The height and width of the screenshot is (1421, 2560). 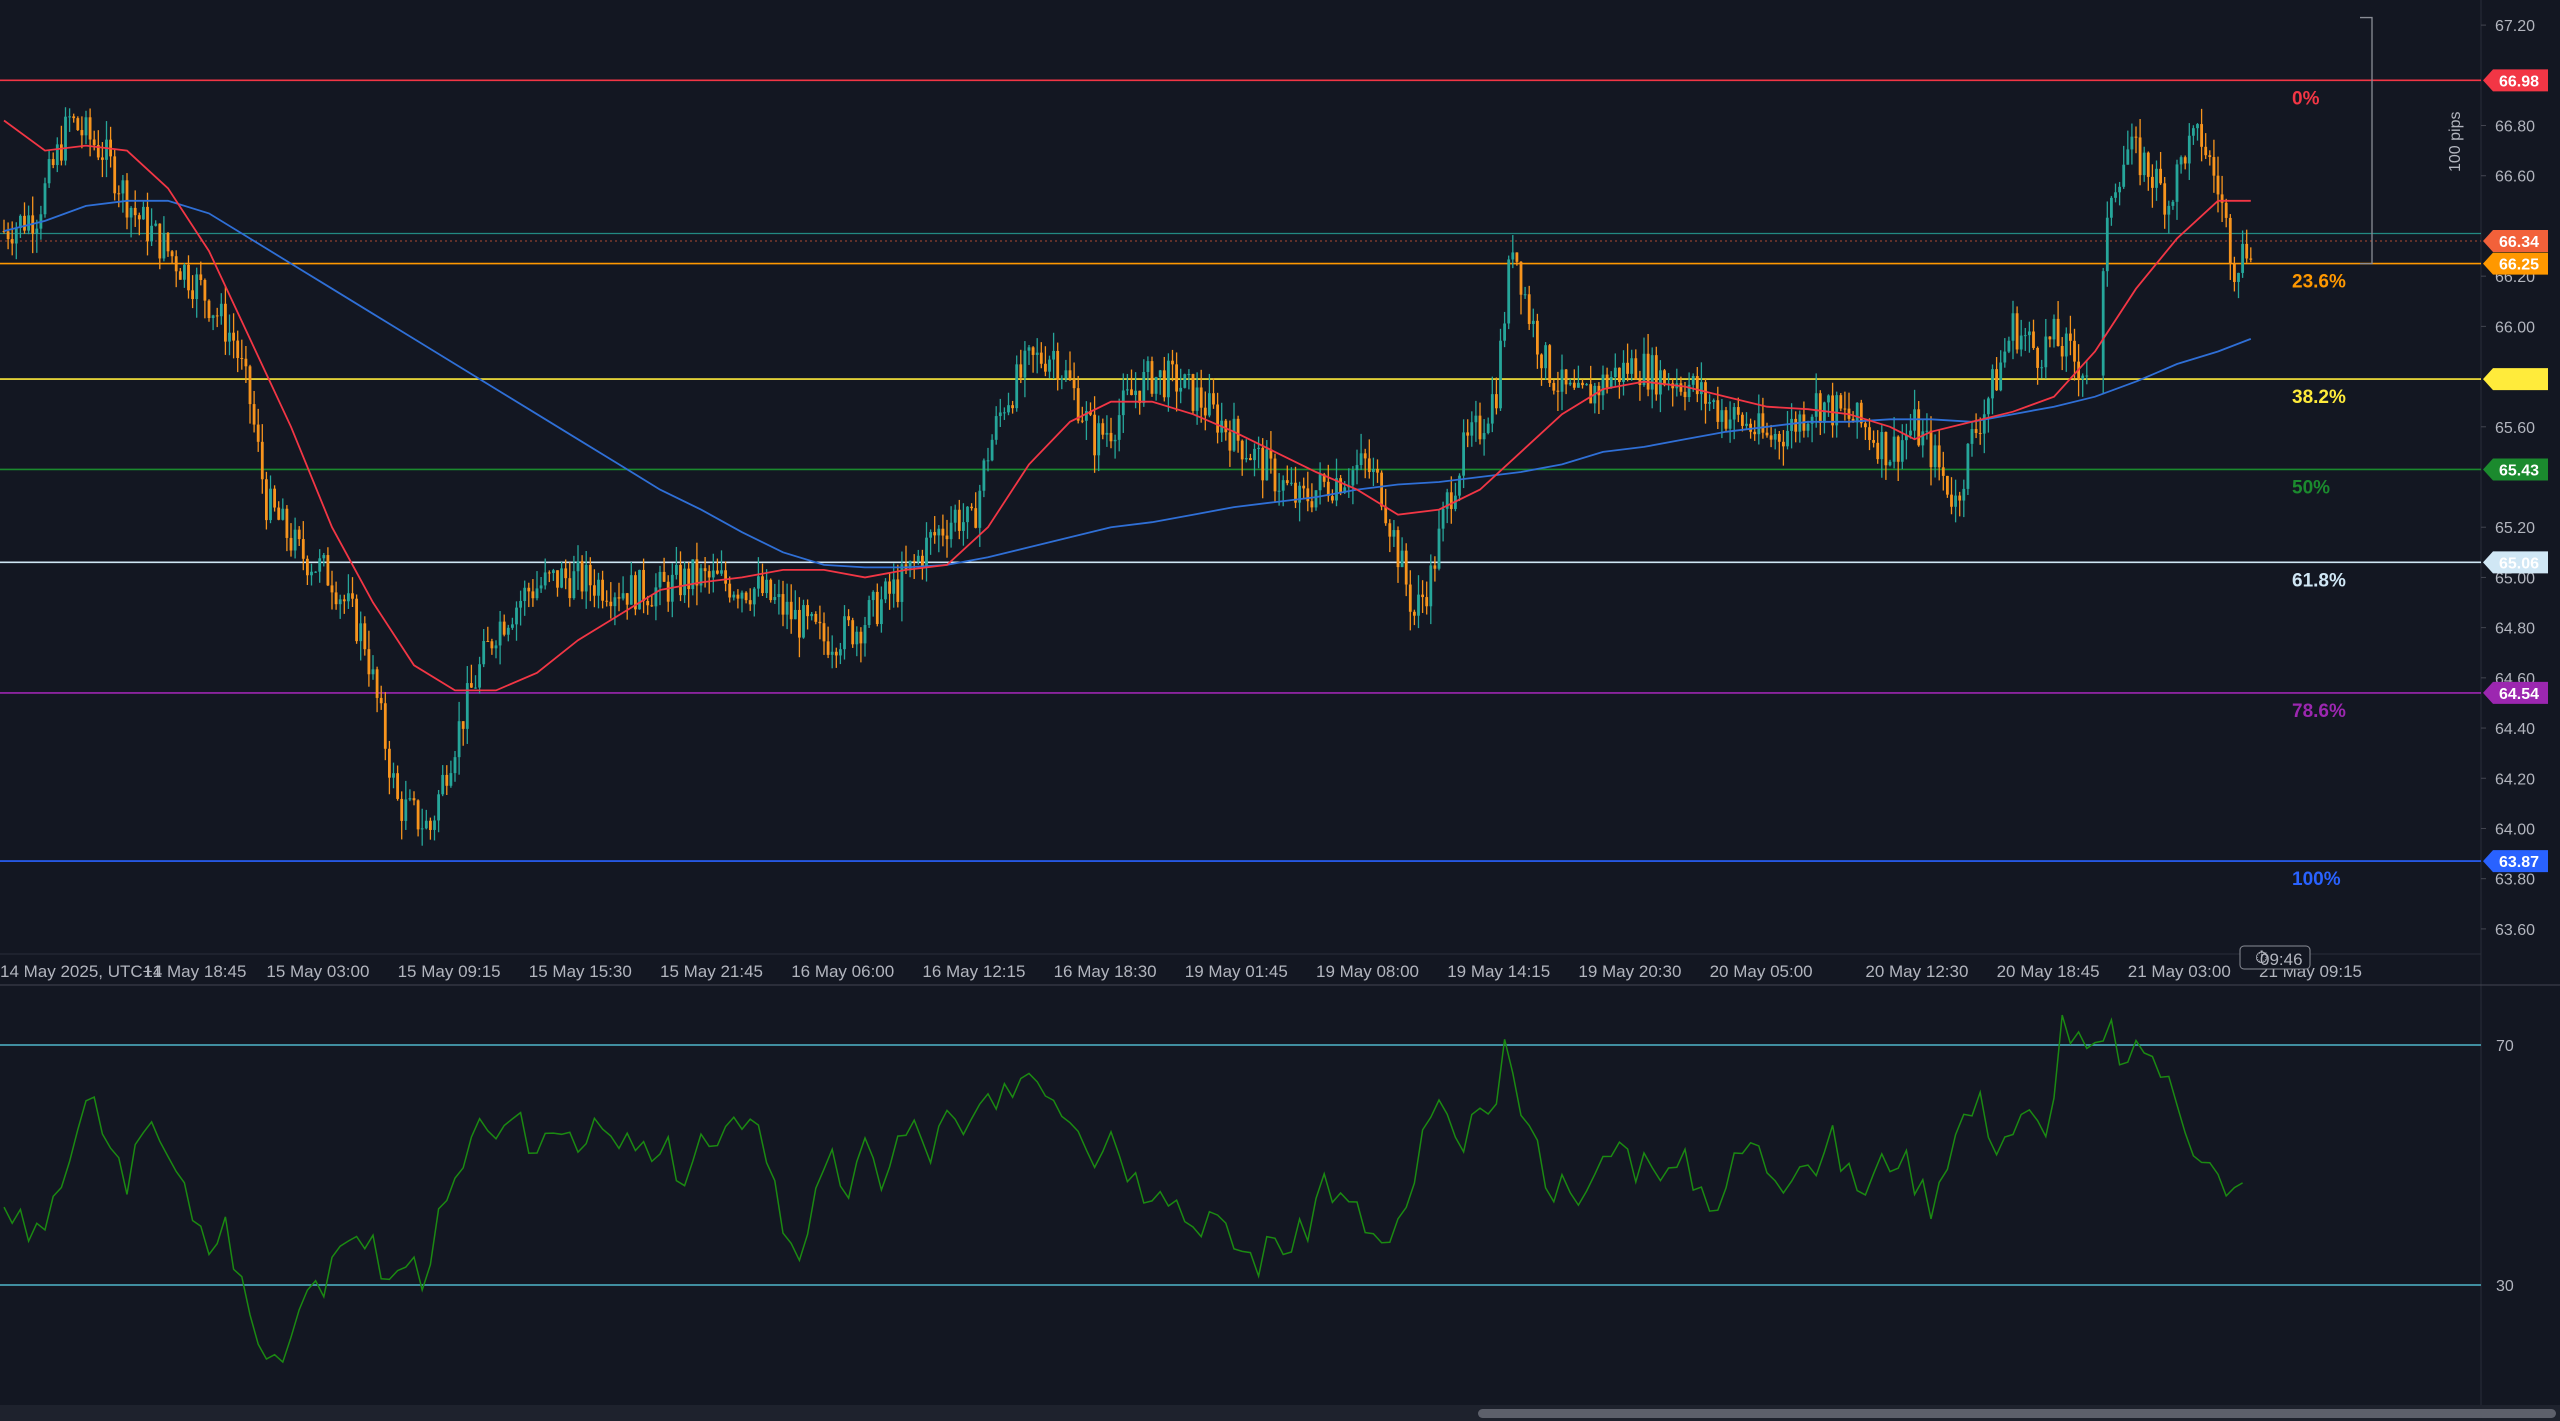 What do you see at coordinates (2515, 177) in the screenshot?
I see `price-tick-label: 66.60` at bounding box center [2515, 177].